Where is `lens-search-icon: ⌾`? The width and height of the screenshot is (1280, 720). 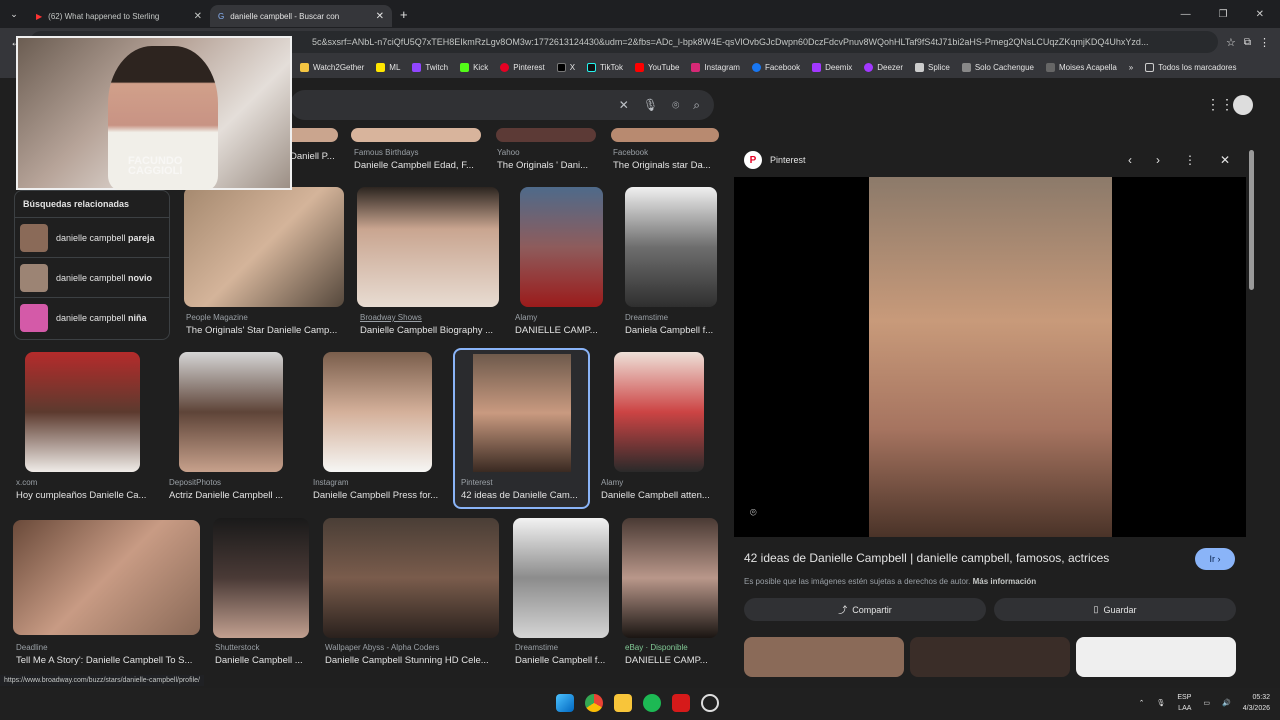 lens-search-icon: ⌾ is located at coordinates (753, 513).